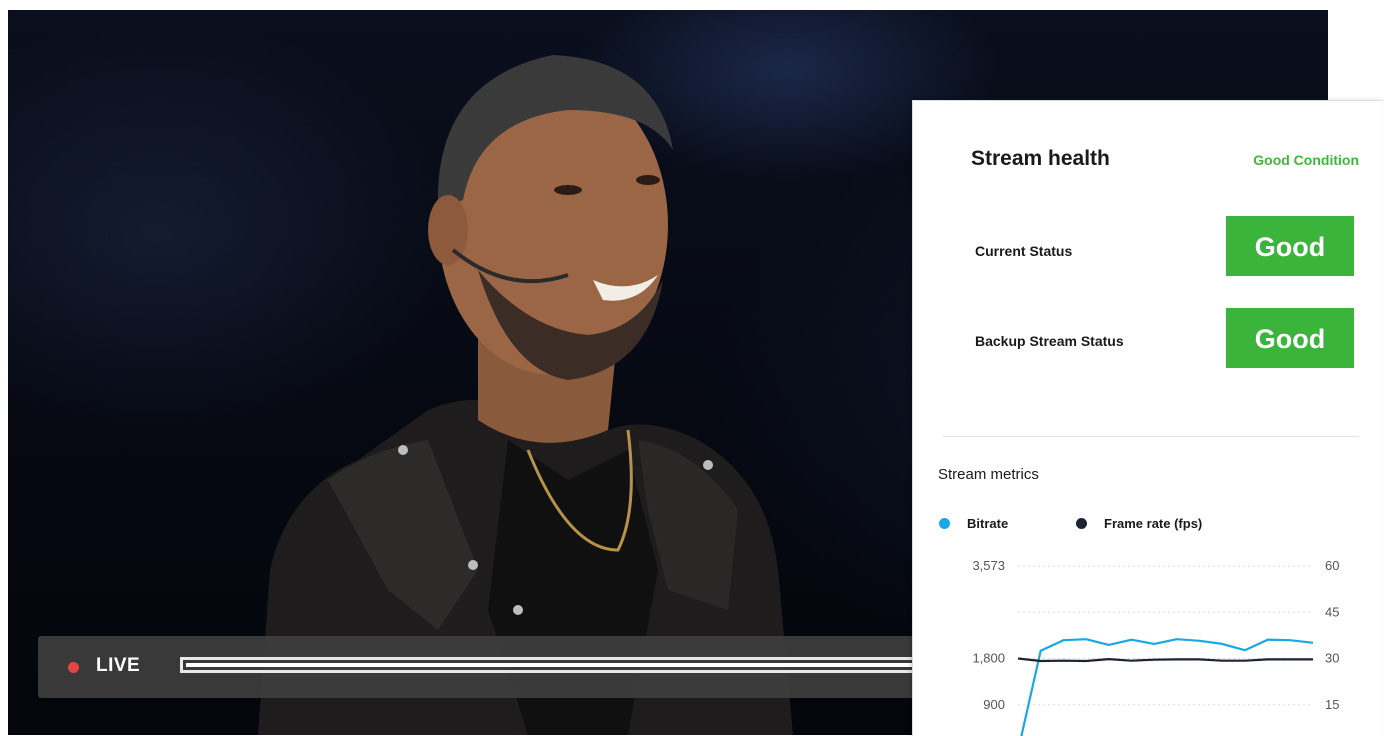 The width and height of the screenshot is (1394, 736). What do you see at coordinates (1332, 658) in the screenshot?
I see `y-right-tick-label: 30` at bounding box center [1332, 658].